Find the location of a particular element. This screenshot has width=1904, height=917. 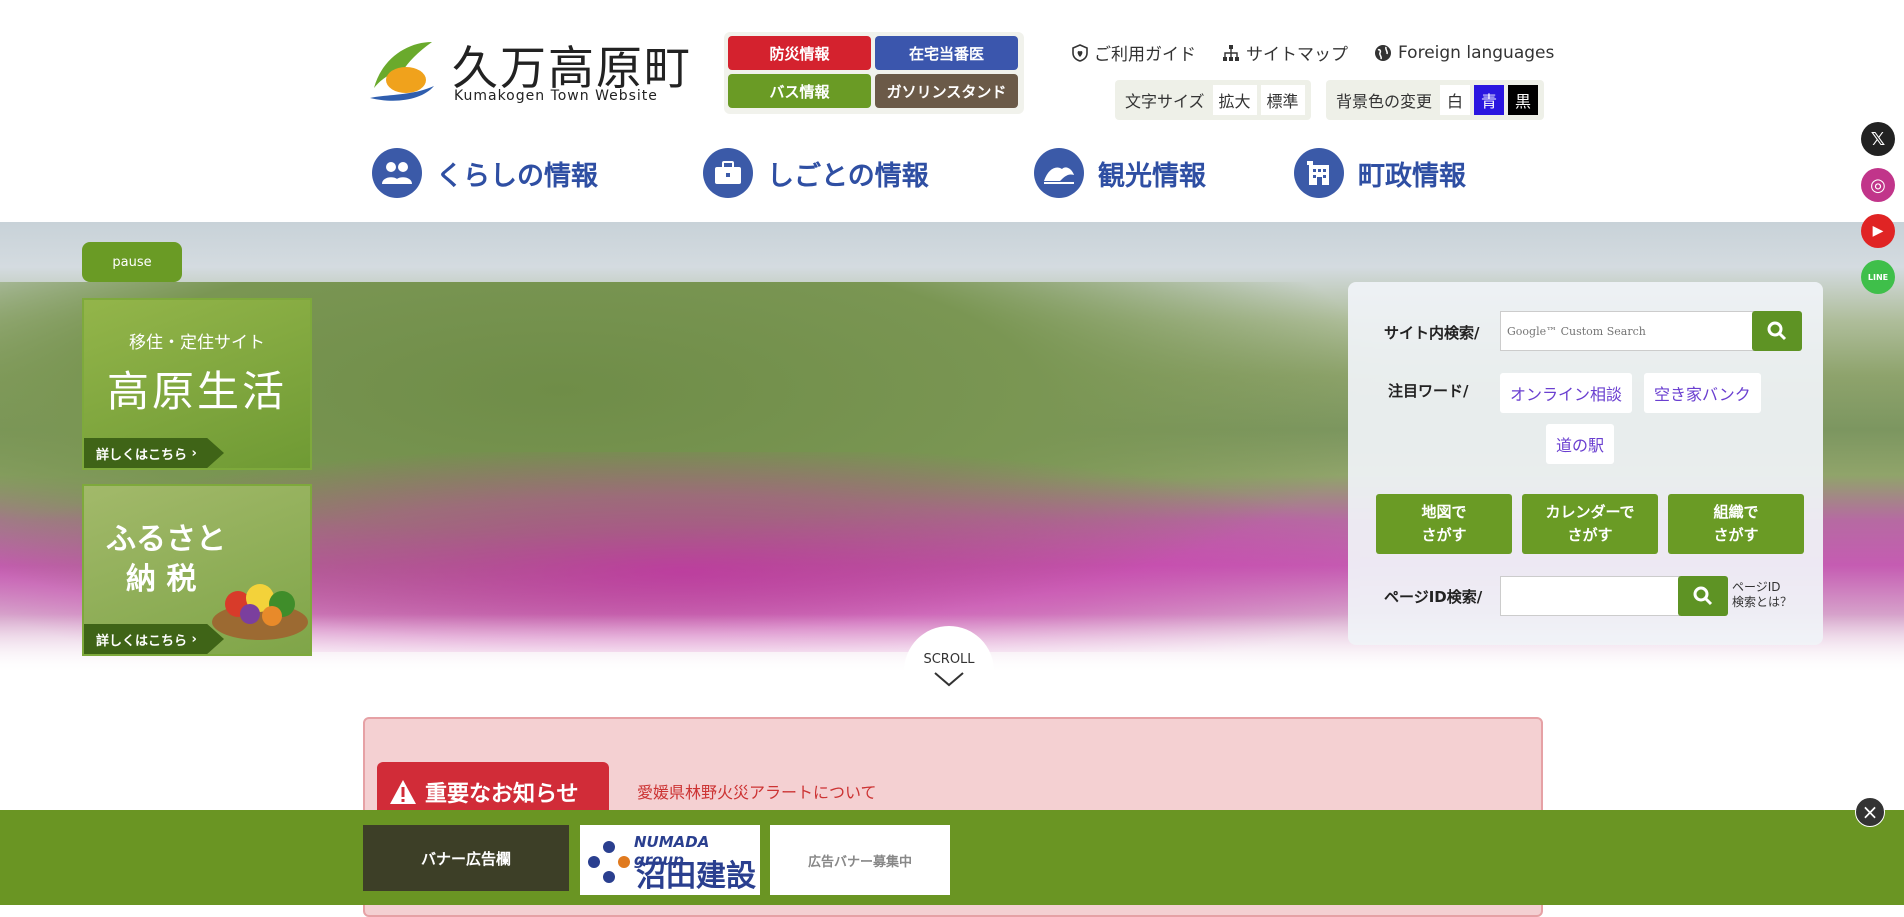

nav-tourism: 観光情報 is located at coordinates (1120, 173).